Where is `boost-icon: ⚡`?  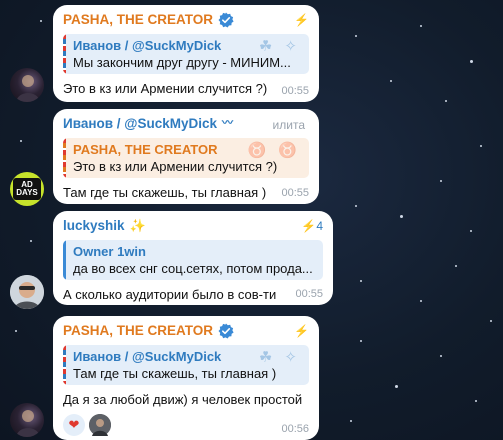
boost-icon: ⚡ is located at coordinates (309, 226).